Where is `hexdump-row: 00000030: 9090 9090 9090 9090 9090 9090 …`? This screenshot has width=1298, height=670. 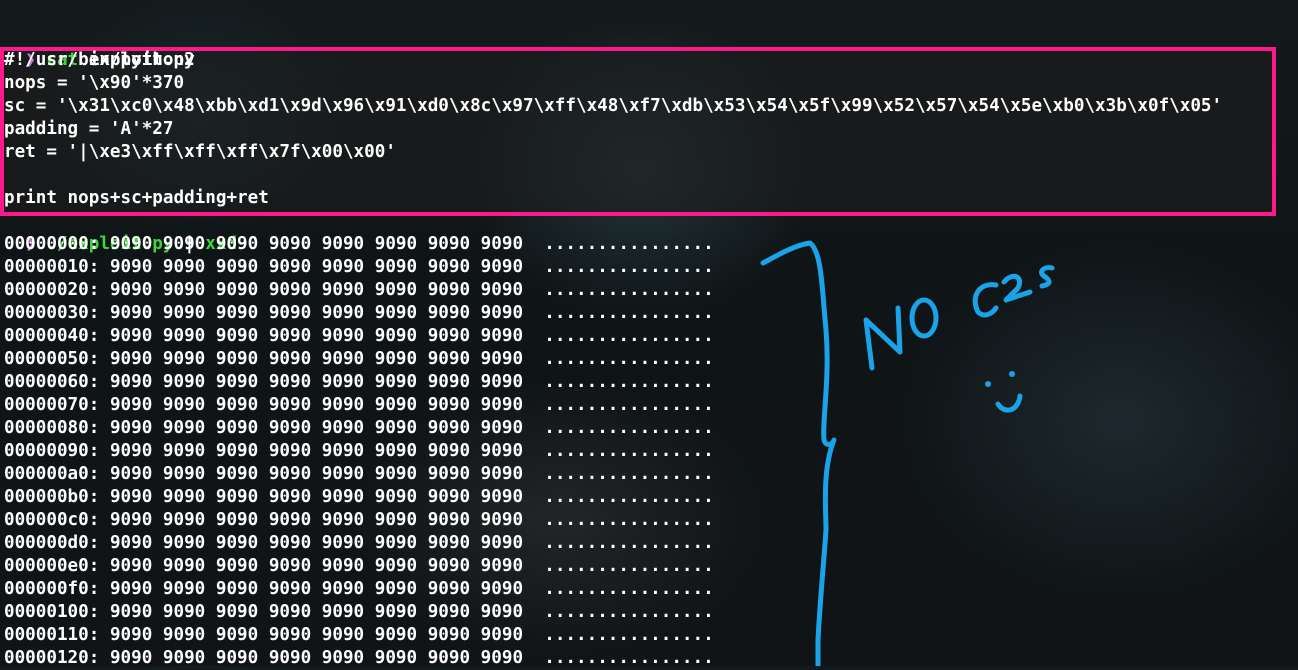 hexdump-row: 00000030: 9090 9090 9090 9090 9090 9090 … is located at coordinates (359, 313).